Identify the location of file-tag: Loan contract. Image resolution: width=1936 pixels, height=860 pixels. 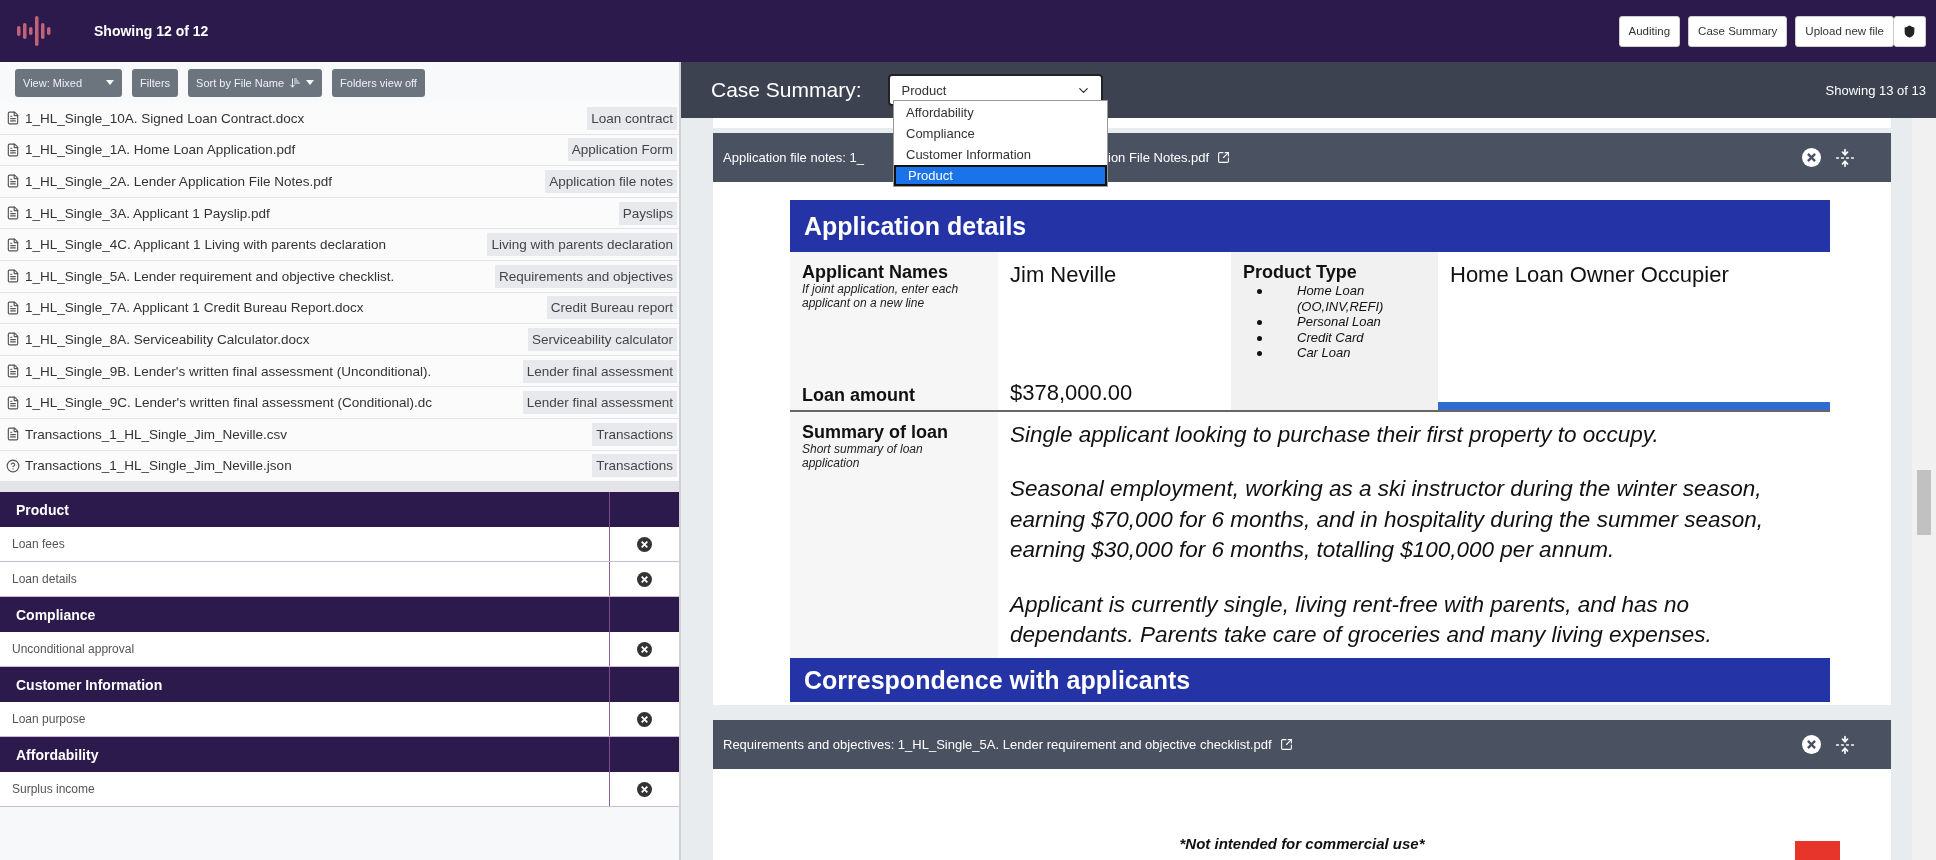
(632, 118).